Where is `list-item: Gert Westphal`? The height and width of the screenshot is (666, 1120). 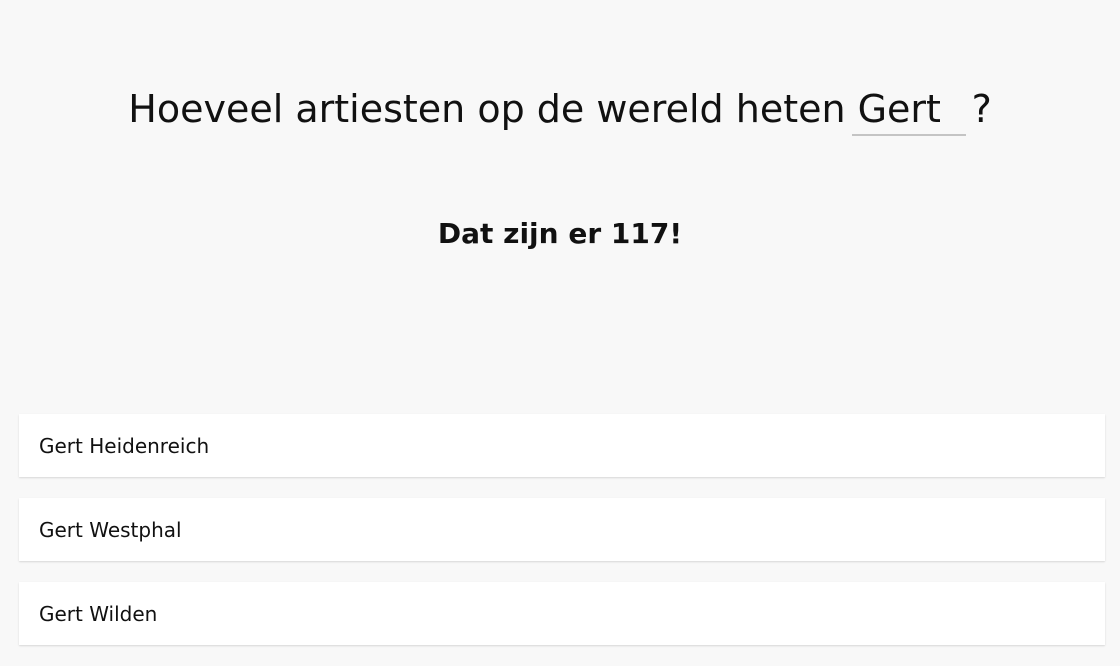
list-item: Gert Westphal is located at coordinates (562, 529).